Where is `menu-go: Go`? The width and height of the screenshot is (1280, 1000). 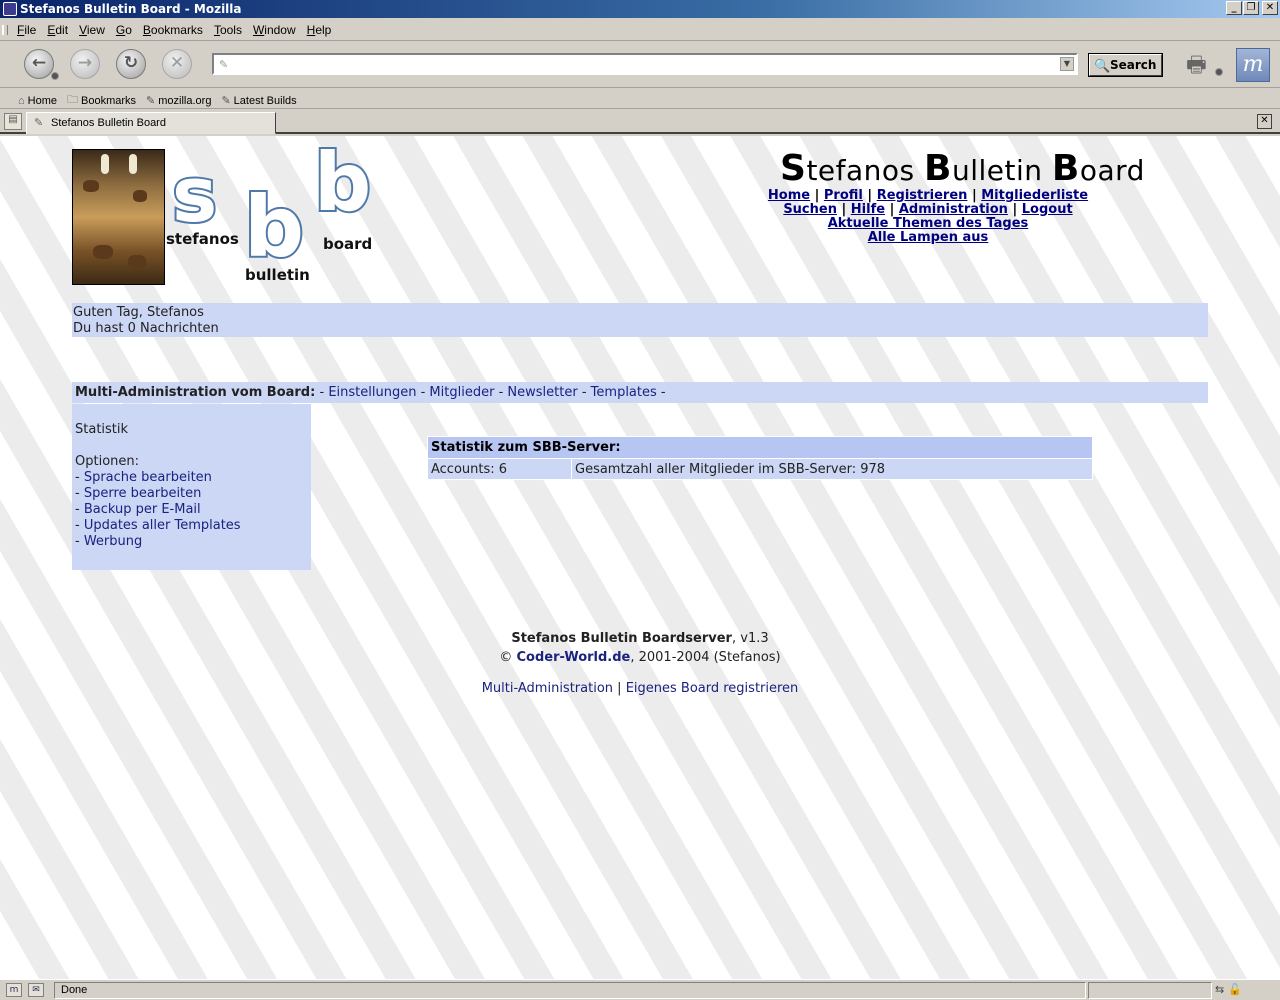 menu-go: Go is located at coordinates (124, 30).